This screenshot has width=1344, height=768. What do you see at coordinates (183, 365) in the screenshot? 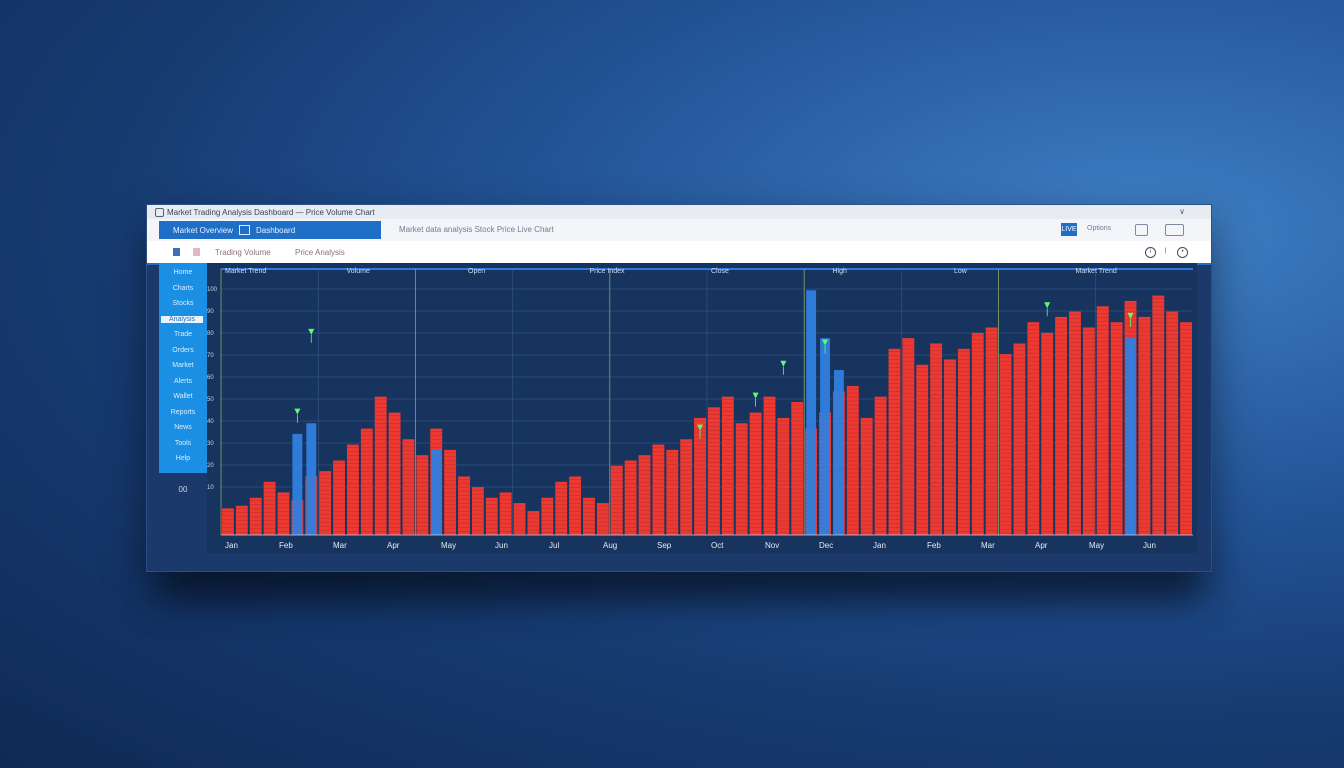
I see `sidebar-item-market: Market` at bounding box center [183, 365].